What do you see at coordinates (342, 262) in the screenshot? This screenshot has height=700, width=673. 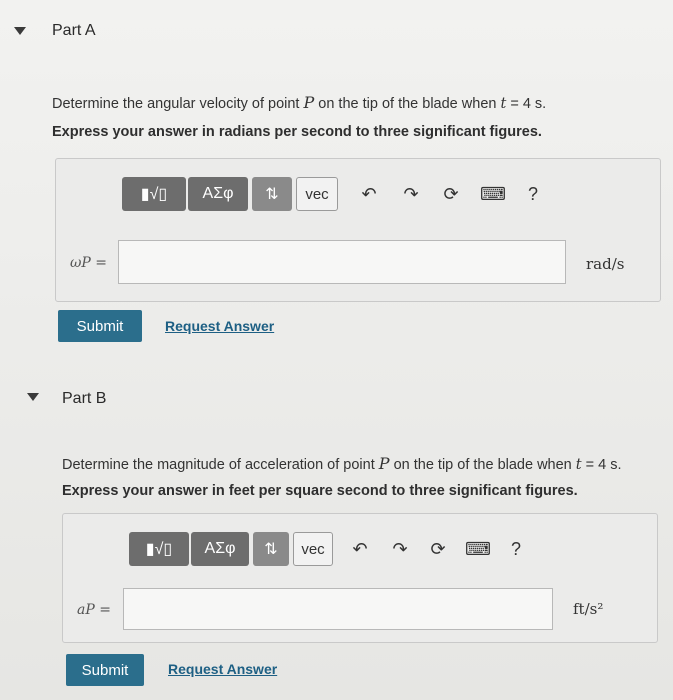 I see `omega-p-input` at bounding box center [342, 262].